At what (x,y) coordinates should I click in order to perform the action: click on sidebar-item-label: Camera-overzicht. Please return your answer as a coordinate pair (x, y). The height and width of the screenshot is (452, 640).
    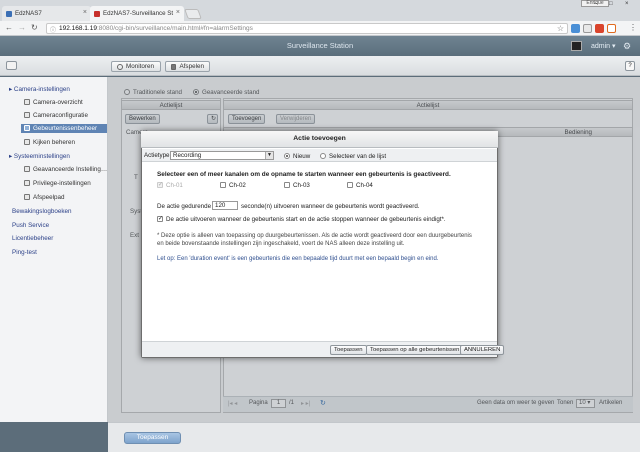
    Looking at the image, I should click on (58, 102).